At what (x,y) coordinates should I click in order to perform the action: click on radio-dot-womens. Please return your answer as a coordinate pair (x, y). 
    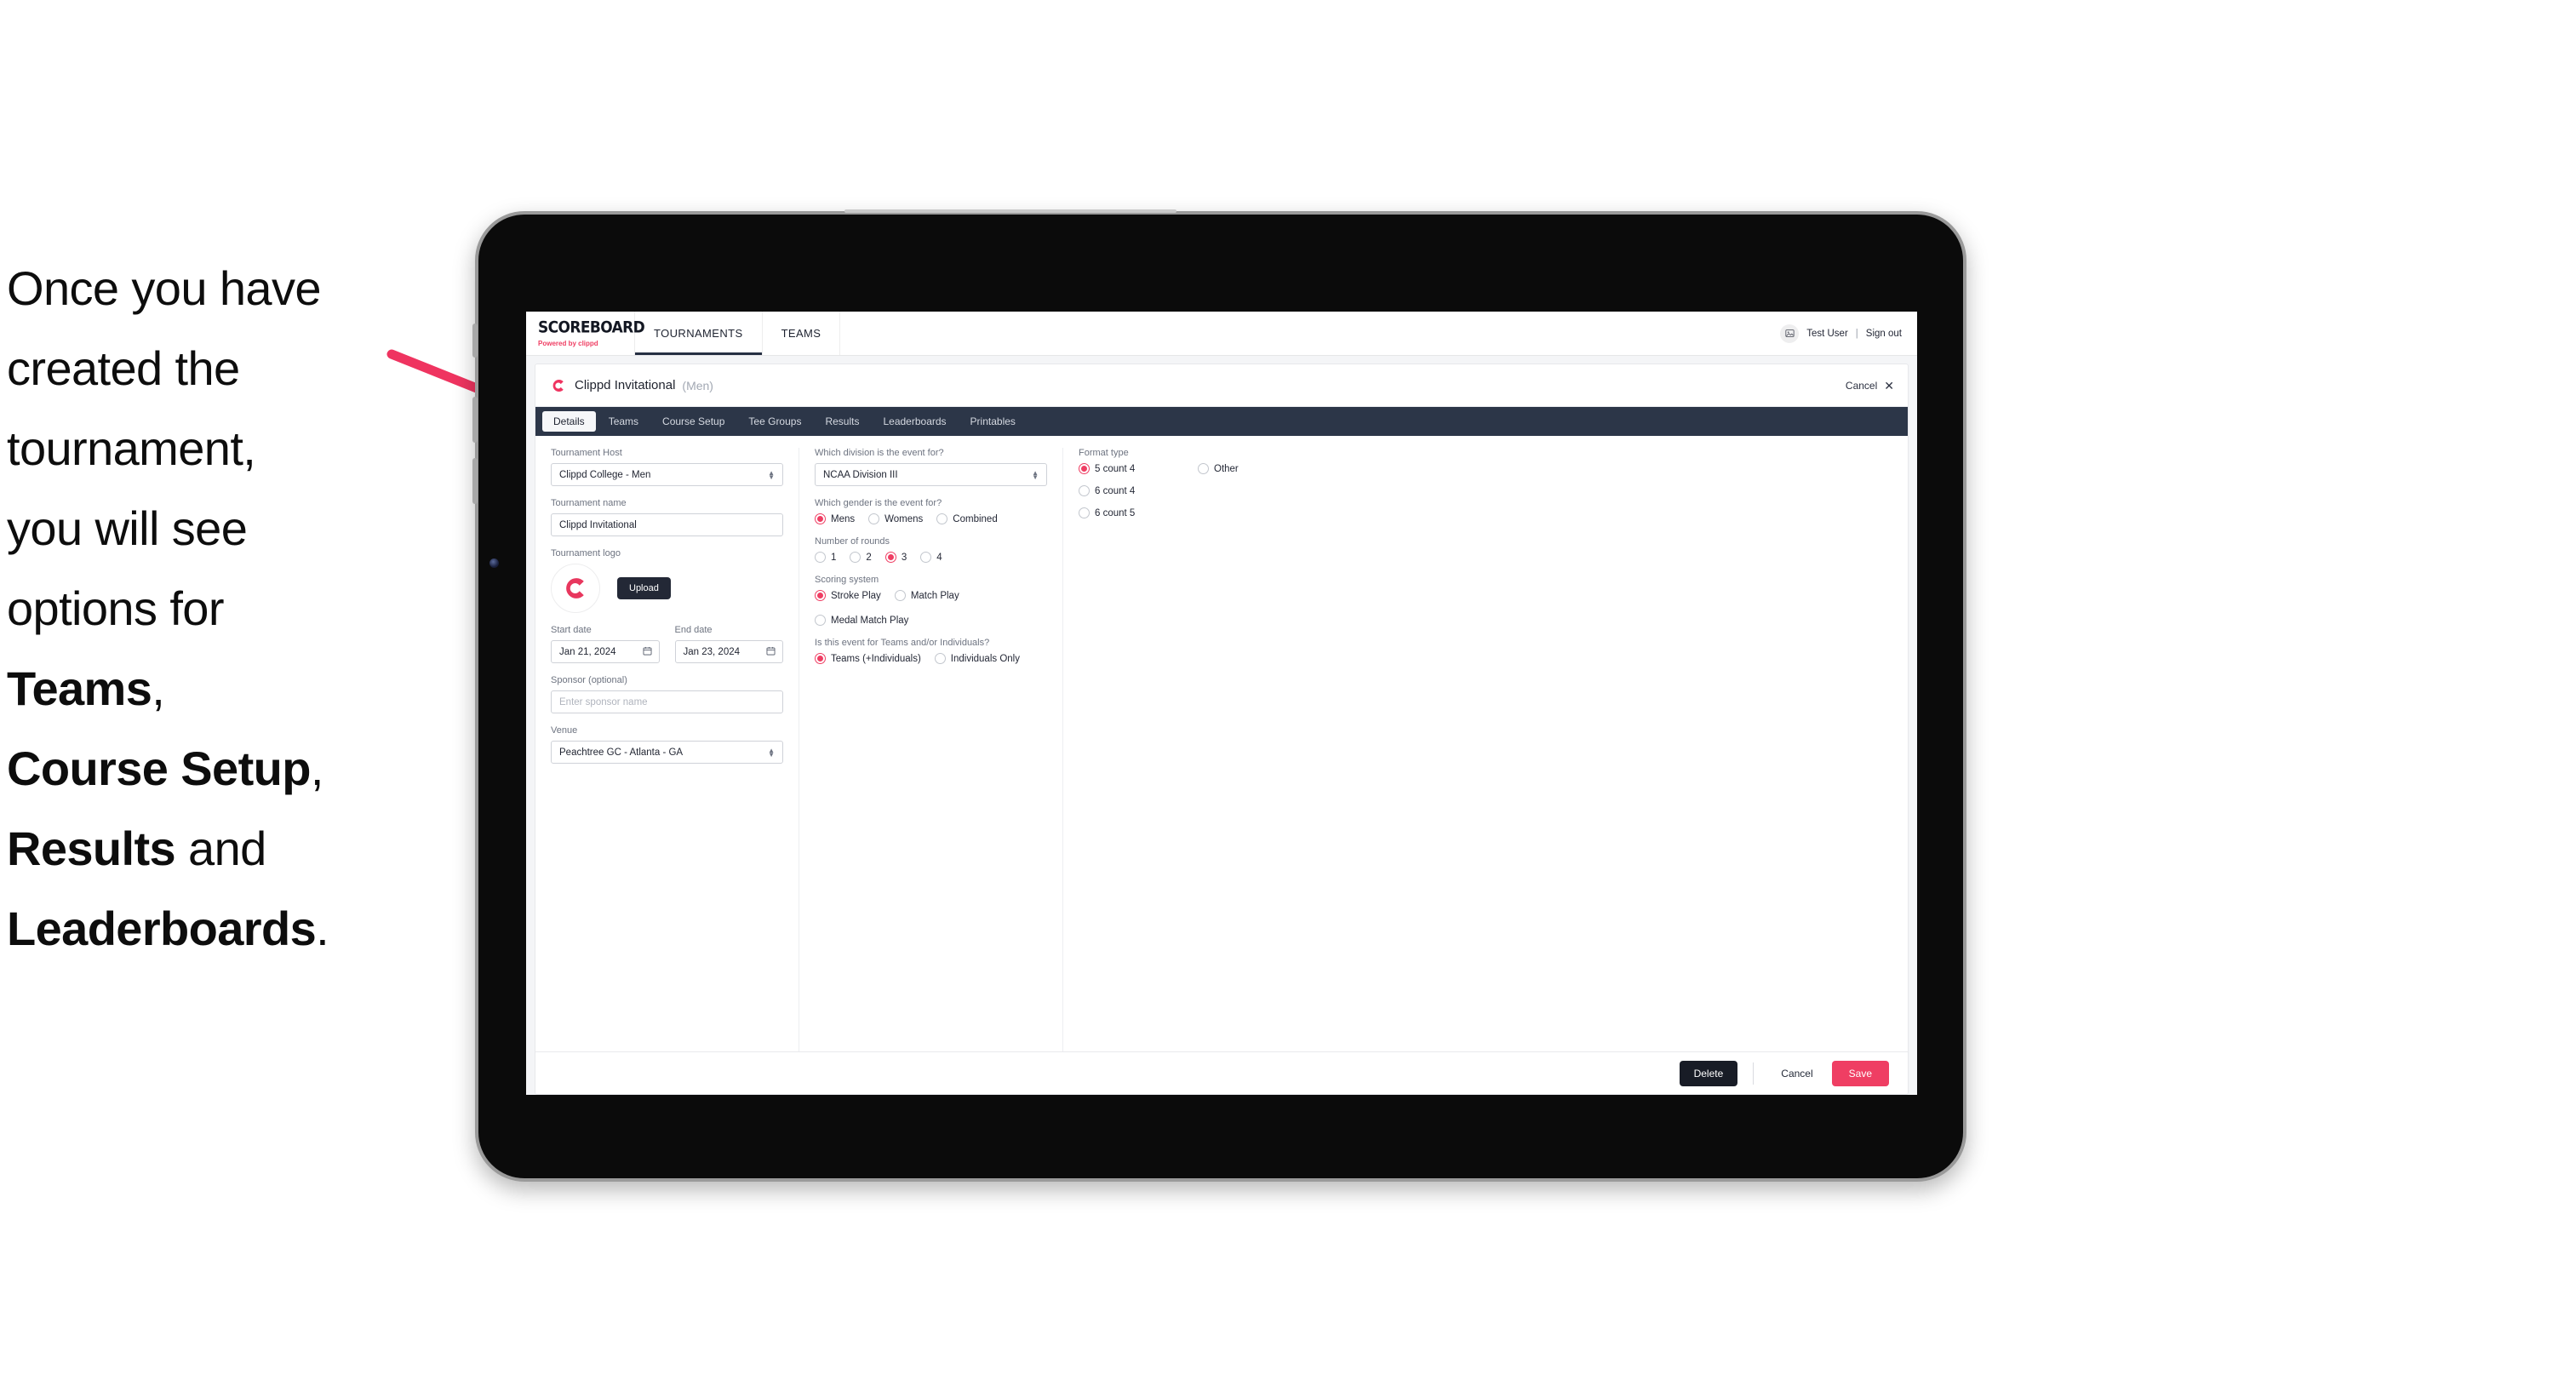
    Looking at the image, I should click on (874, 518).